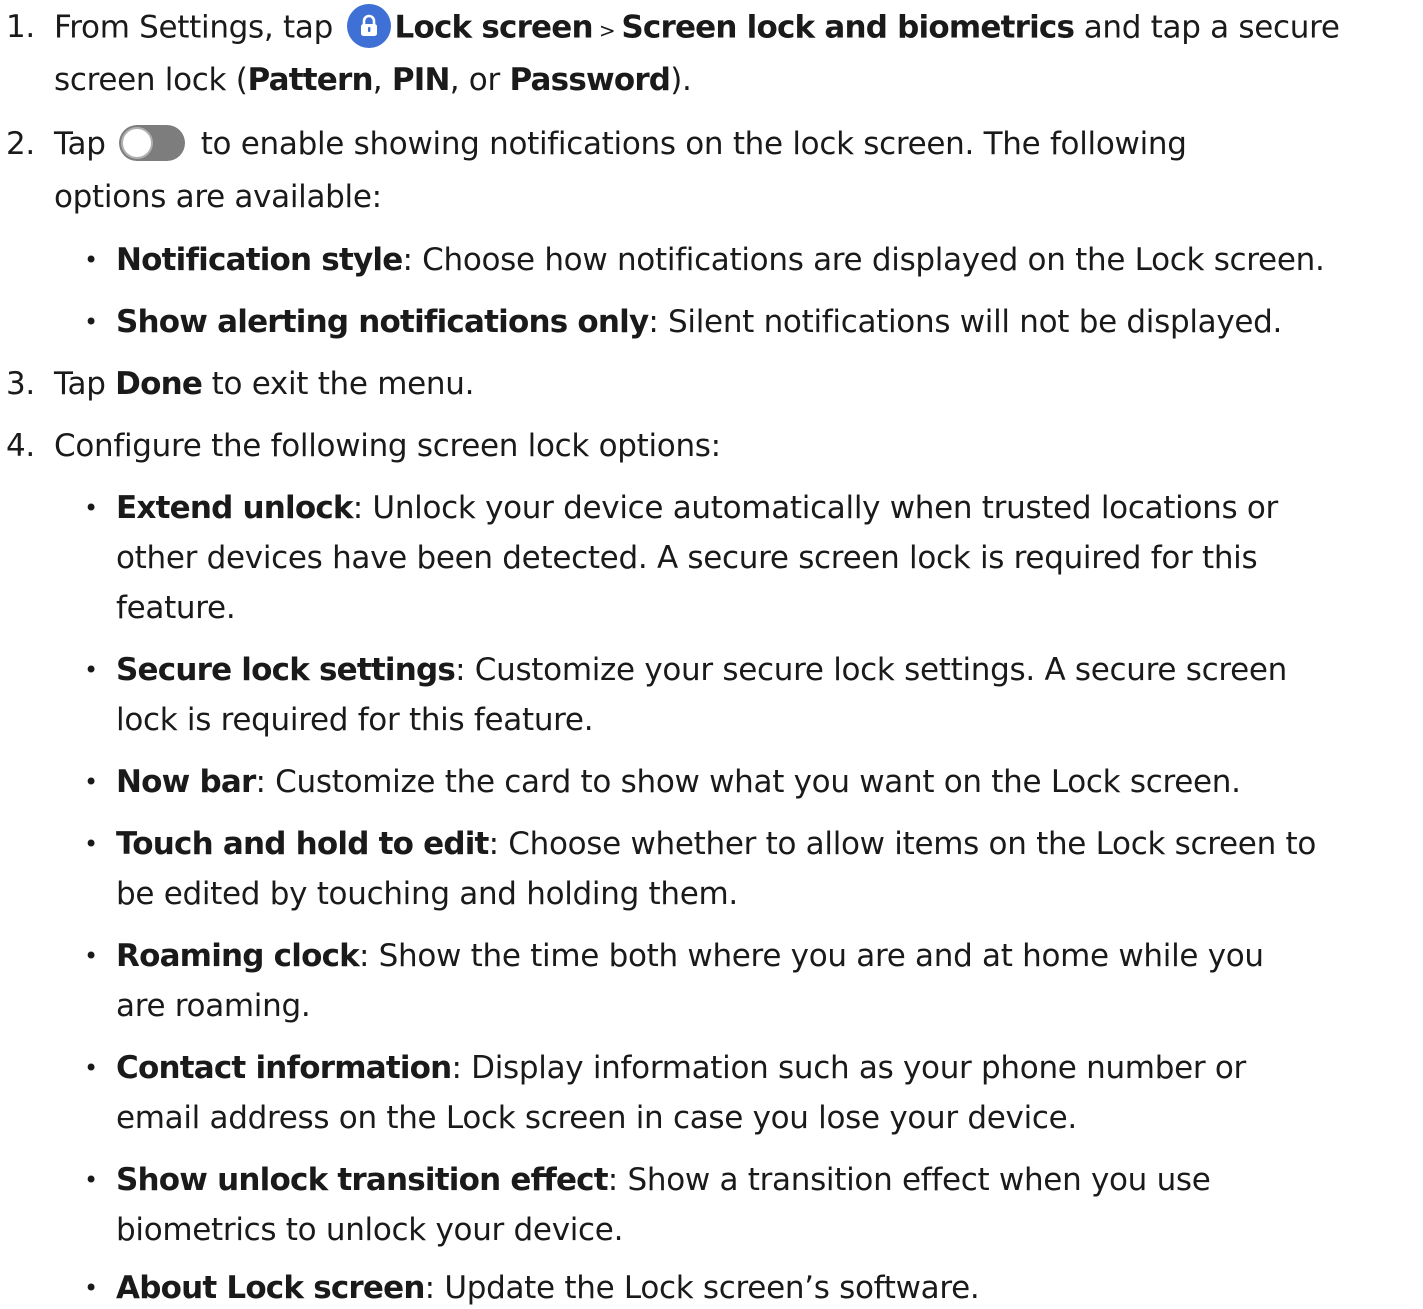 The width and height of the screenshot is (1423, 1309). I want to click on toggle-knob, so click(137, 142).